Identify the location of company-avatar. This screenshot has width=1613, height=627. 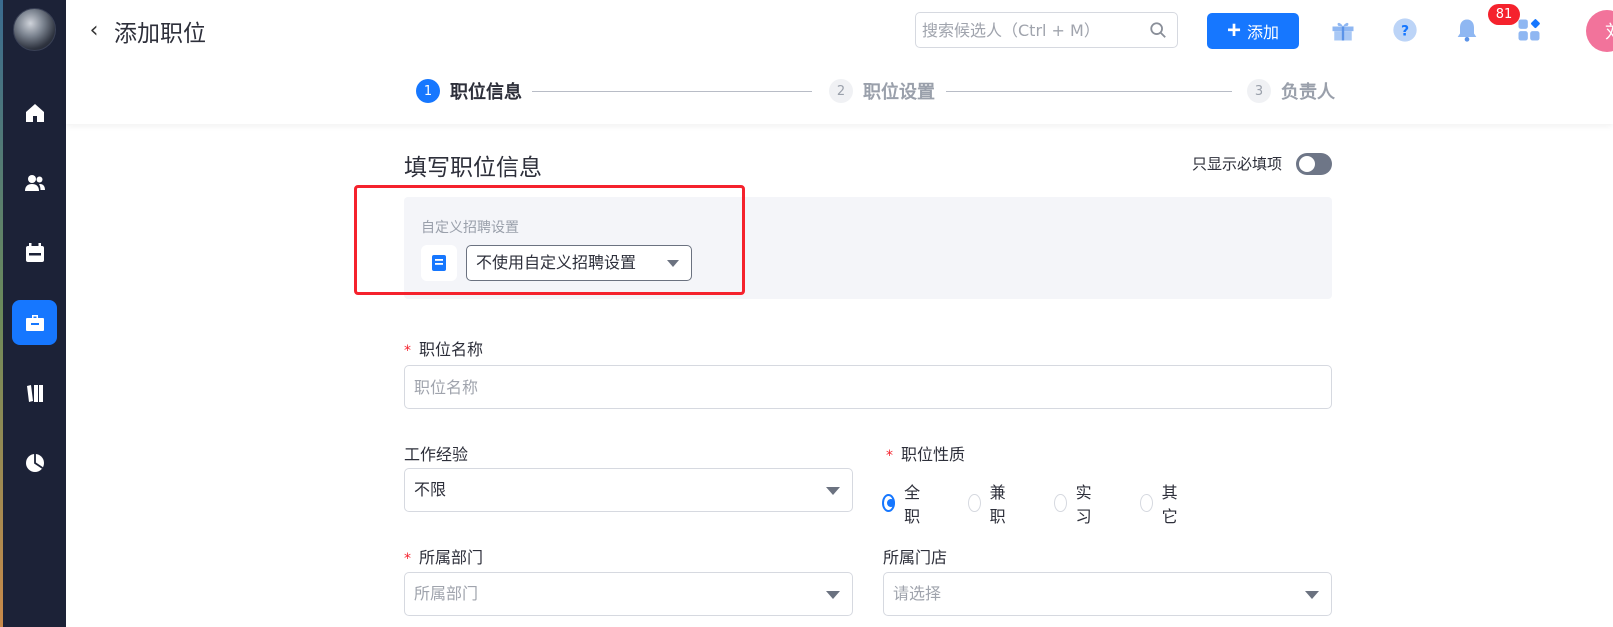
(34, 29).